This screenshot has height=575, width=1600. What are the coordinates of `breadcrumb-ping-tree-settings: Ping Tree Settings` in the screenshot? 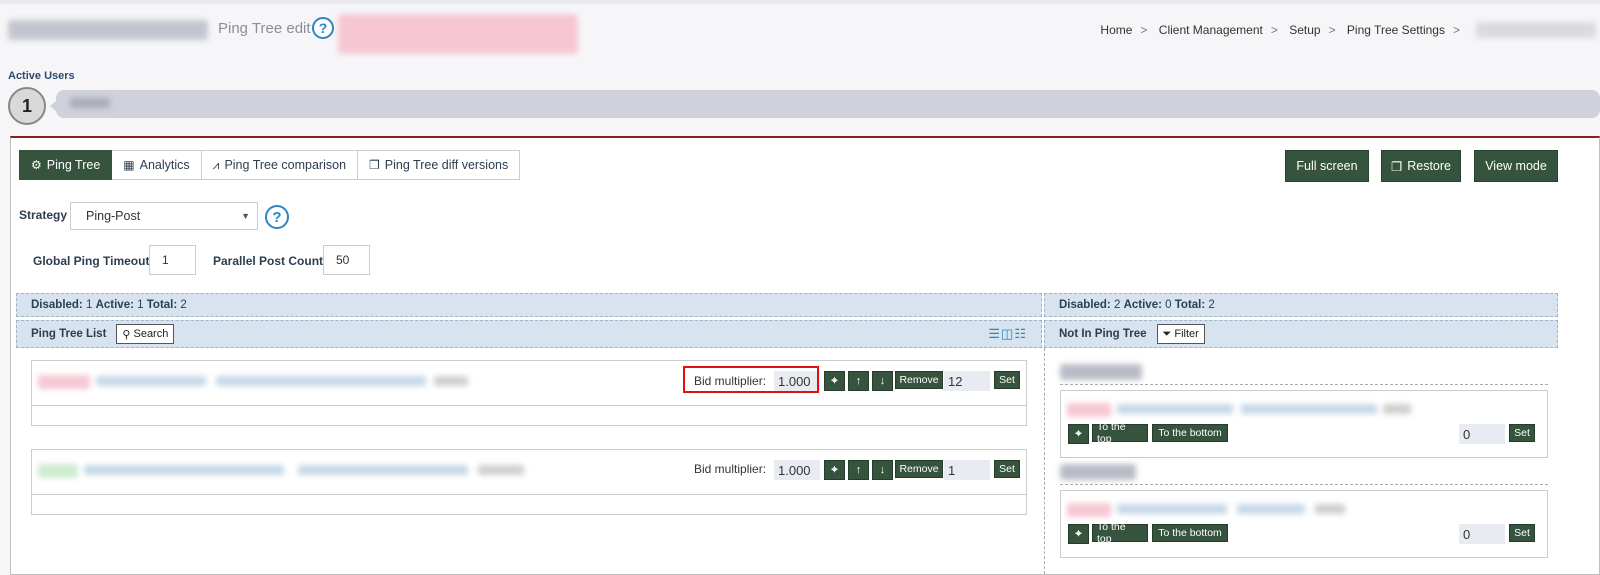 It's located at (1396, 30).